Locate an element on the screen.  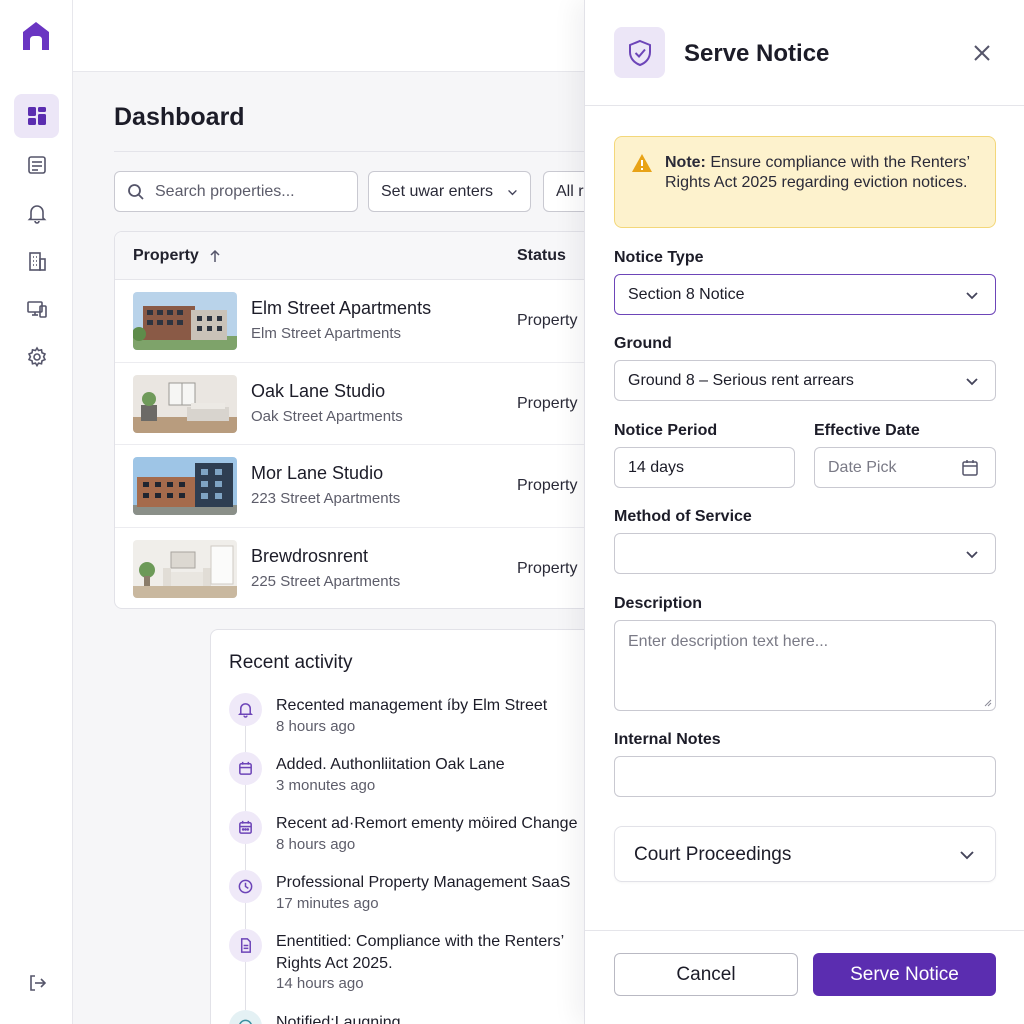
activity-text: Notified:Laugning is located at coordinates (338, 1019).